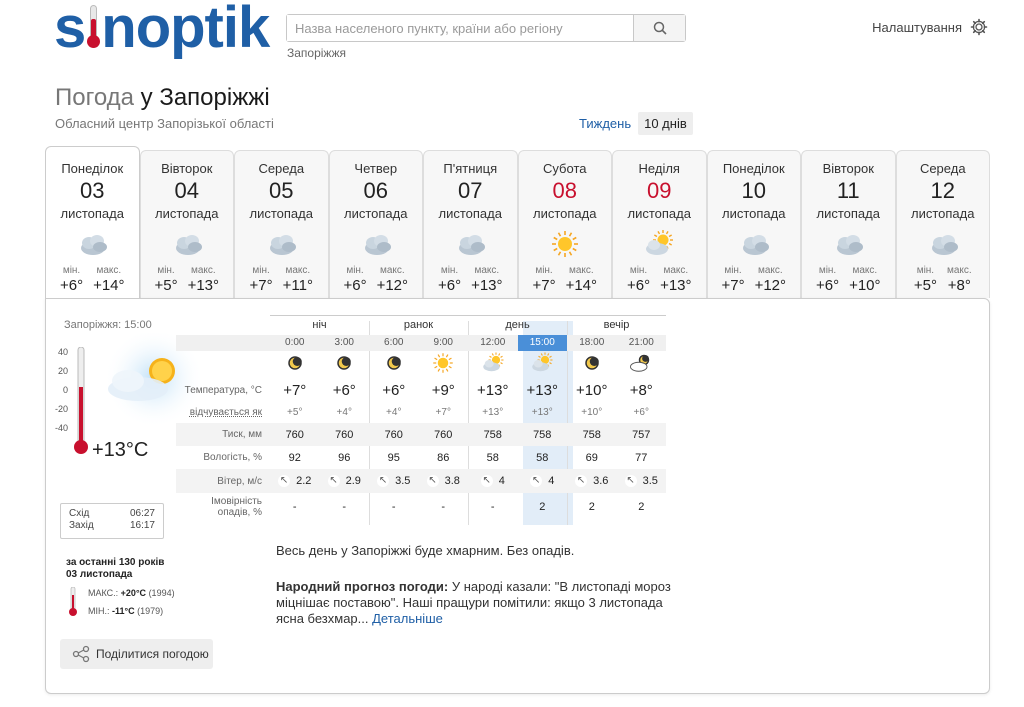 The height and width of the screenshot is (707, 1024). I want to click on day-number: 12, so click(942, 190).